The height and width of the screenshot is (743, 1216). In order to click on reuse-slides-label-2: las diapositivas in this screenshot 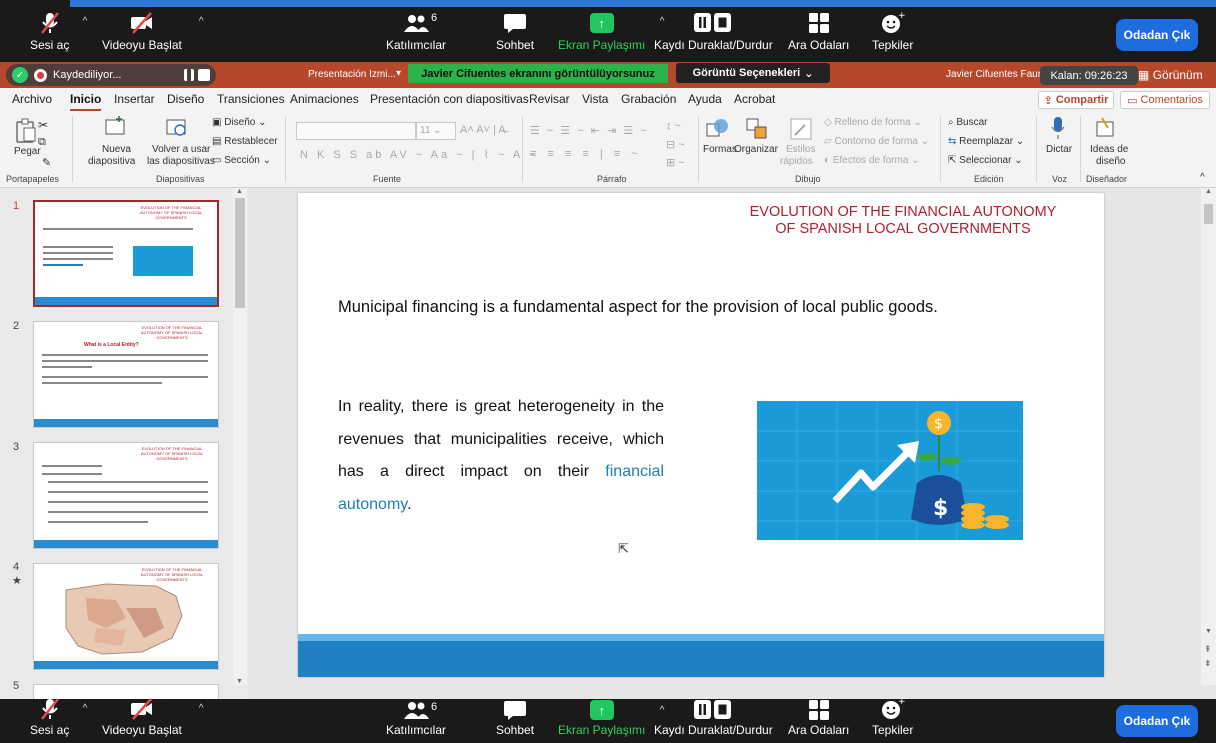, I will do `click(181, 161)`.